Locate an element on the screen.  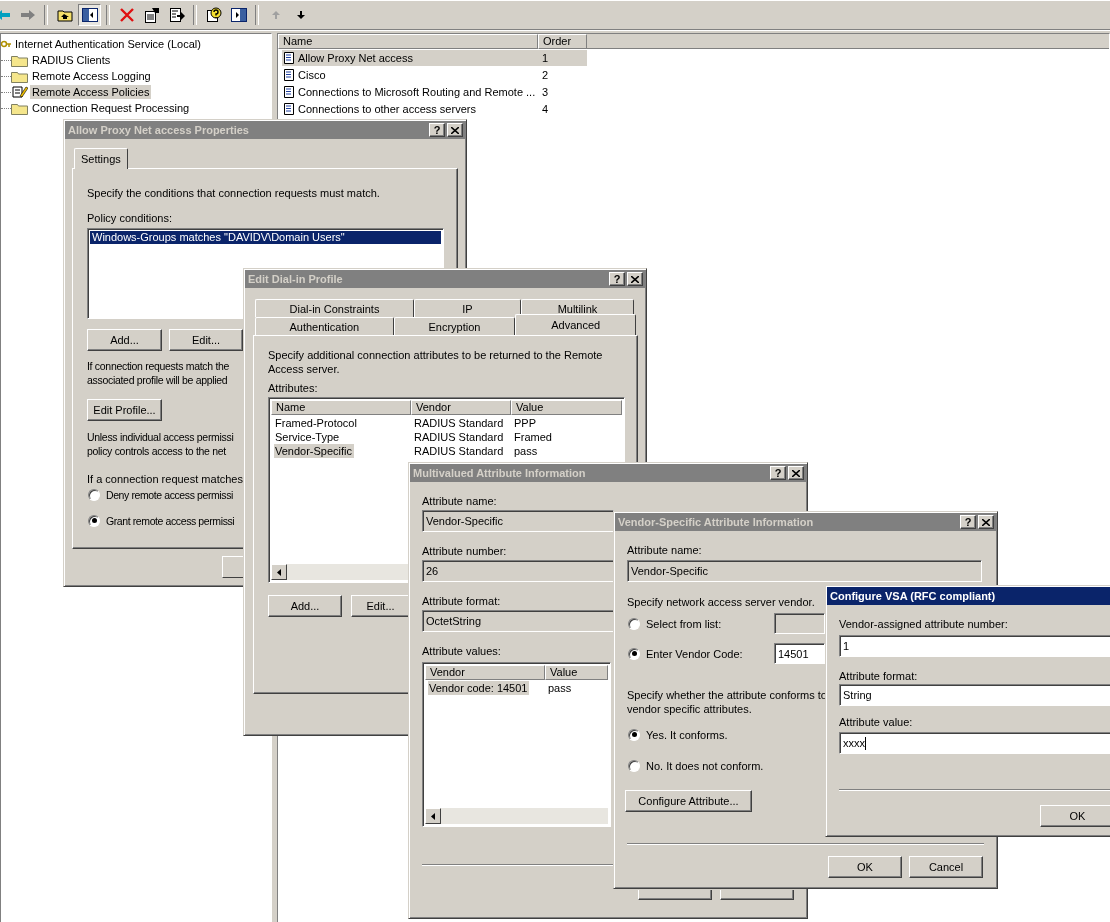
read-only-field: OctetString is located at coordinates (518, 621).